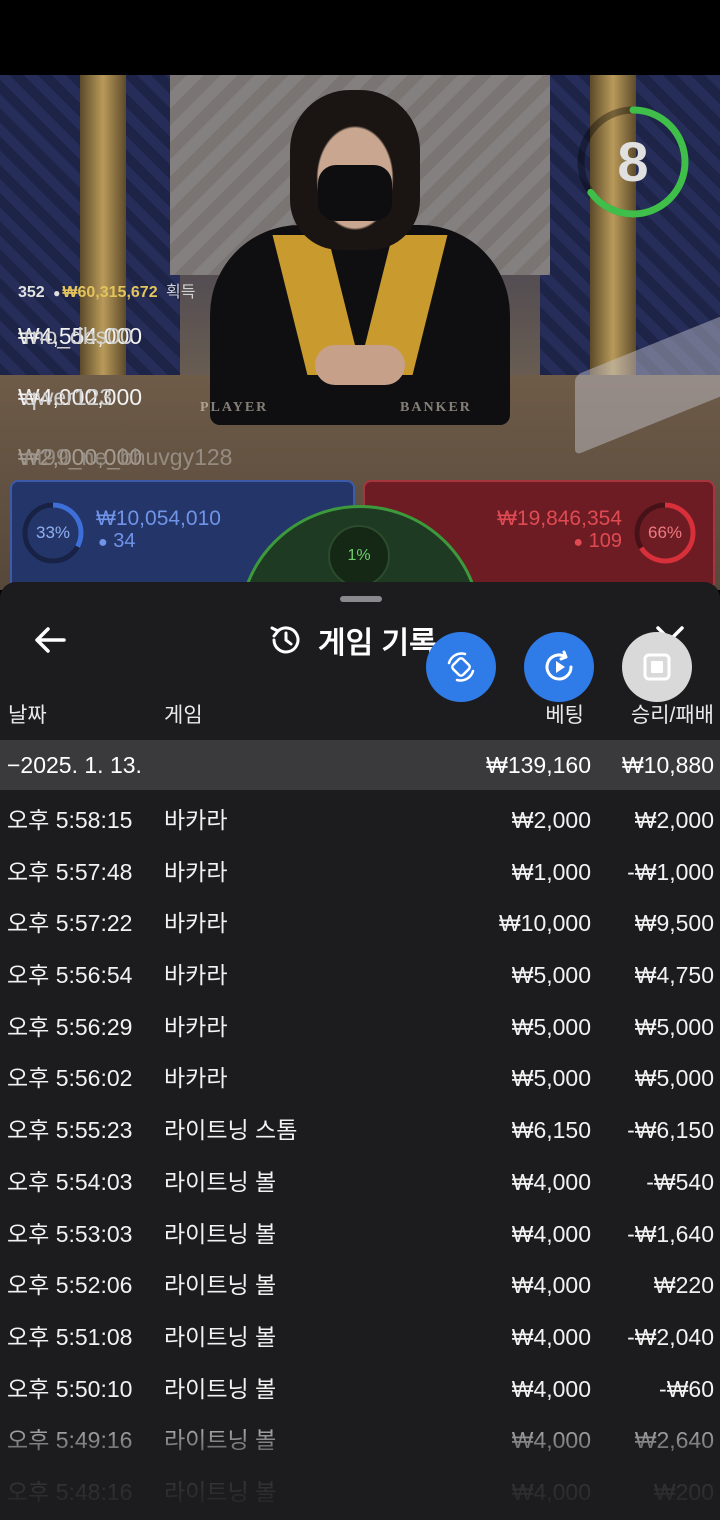 The height and width of the screenshot is (1520, 720). What do you see at coordinates (670, 1233) in the screenshot?
I see `row-winloss: -₩1,640` at bounding box center [670, 1233].